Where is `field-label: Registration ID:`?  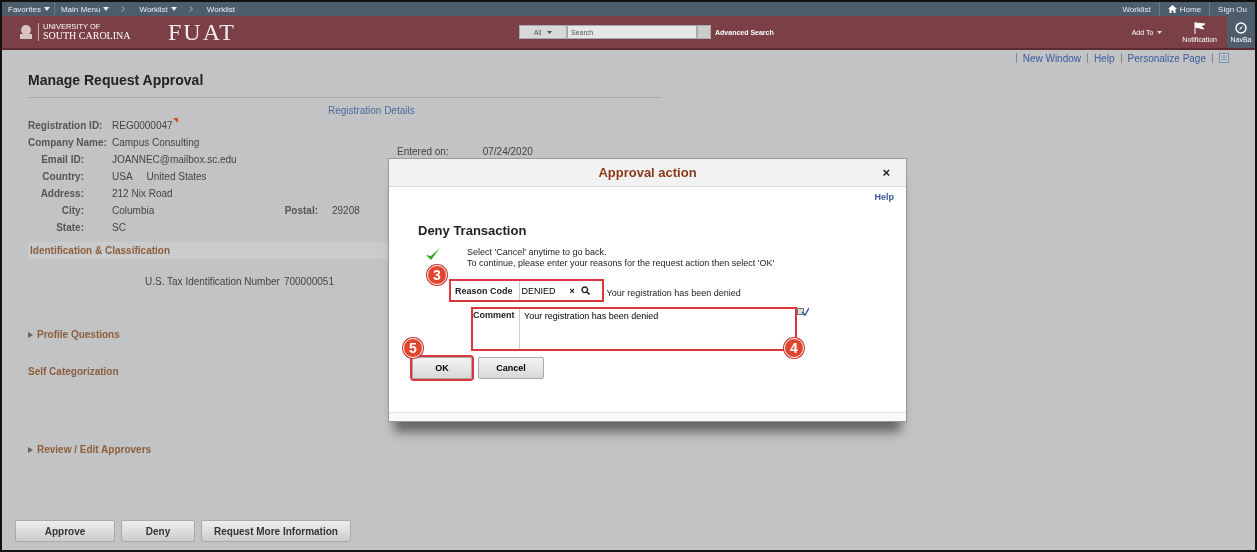 field-label: Registration ID: is located at coordinates (66, 125).